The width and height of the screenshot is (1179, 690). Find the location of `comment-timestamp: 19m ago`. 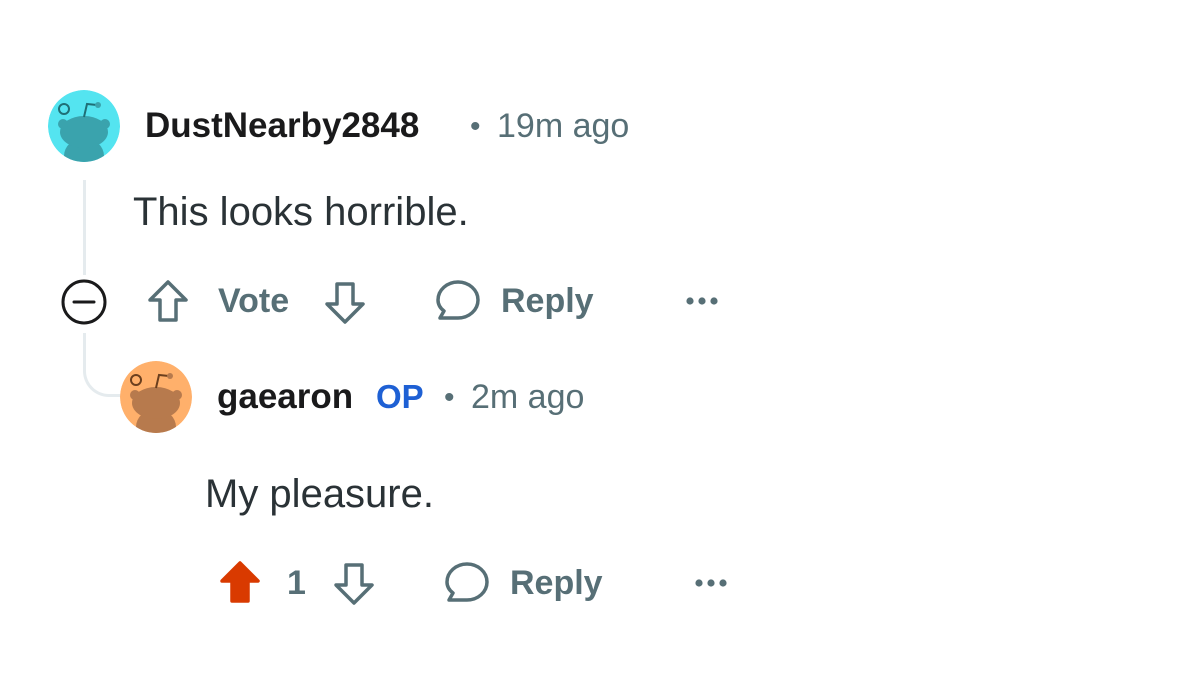

comment-timestamp: 19m ago is located at coordinates (563, 126).